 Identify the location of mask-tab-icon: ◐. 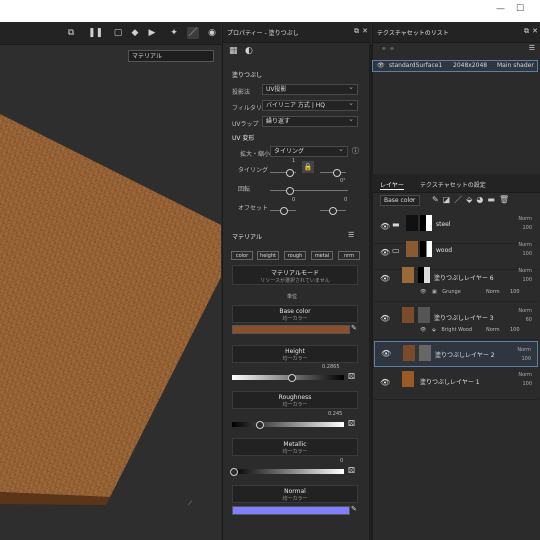
(249, 51).